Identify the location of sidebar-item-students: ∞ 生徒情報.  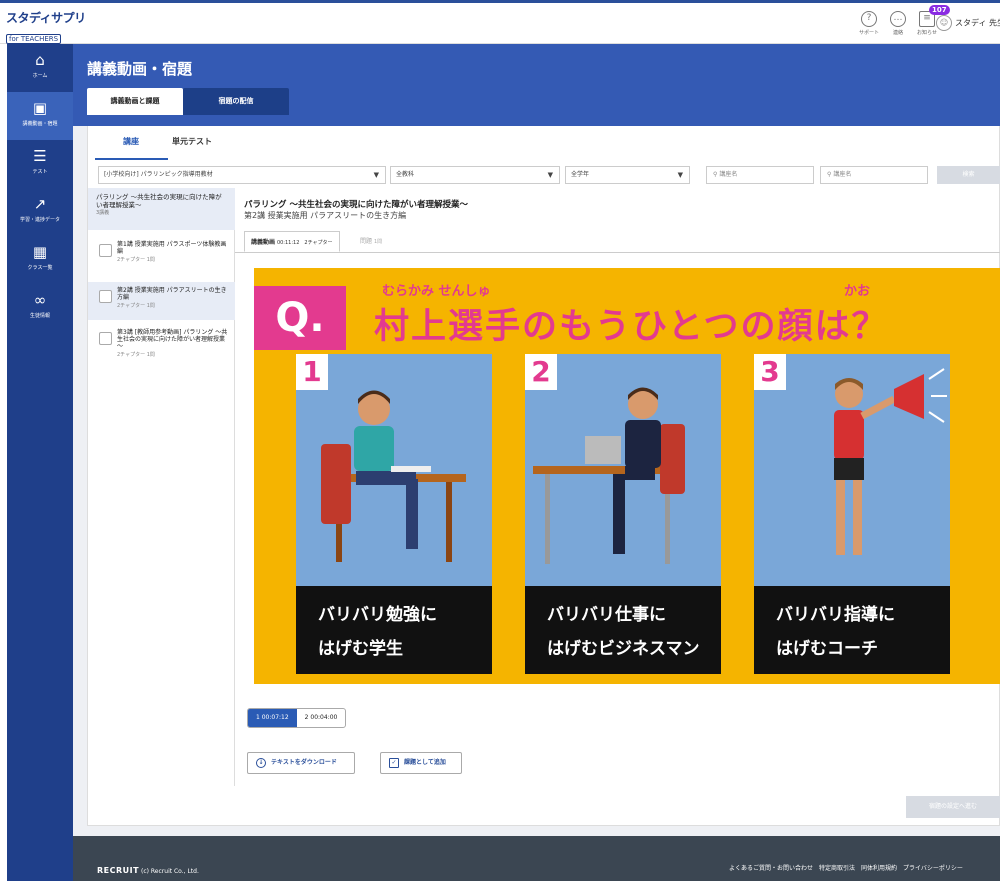
(40, 308).